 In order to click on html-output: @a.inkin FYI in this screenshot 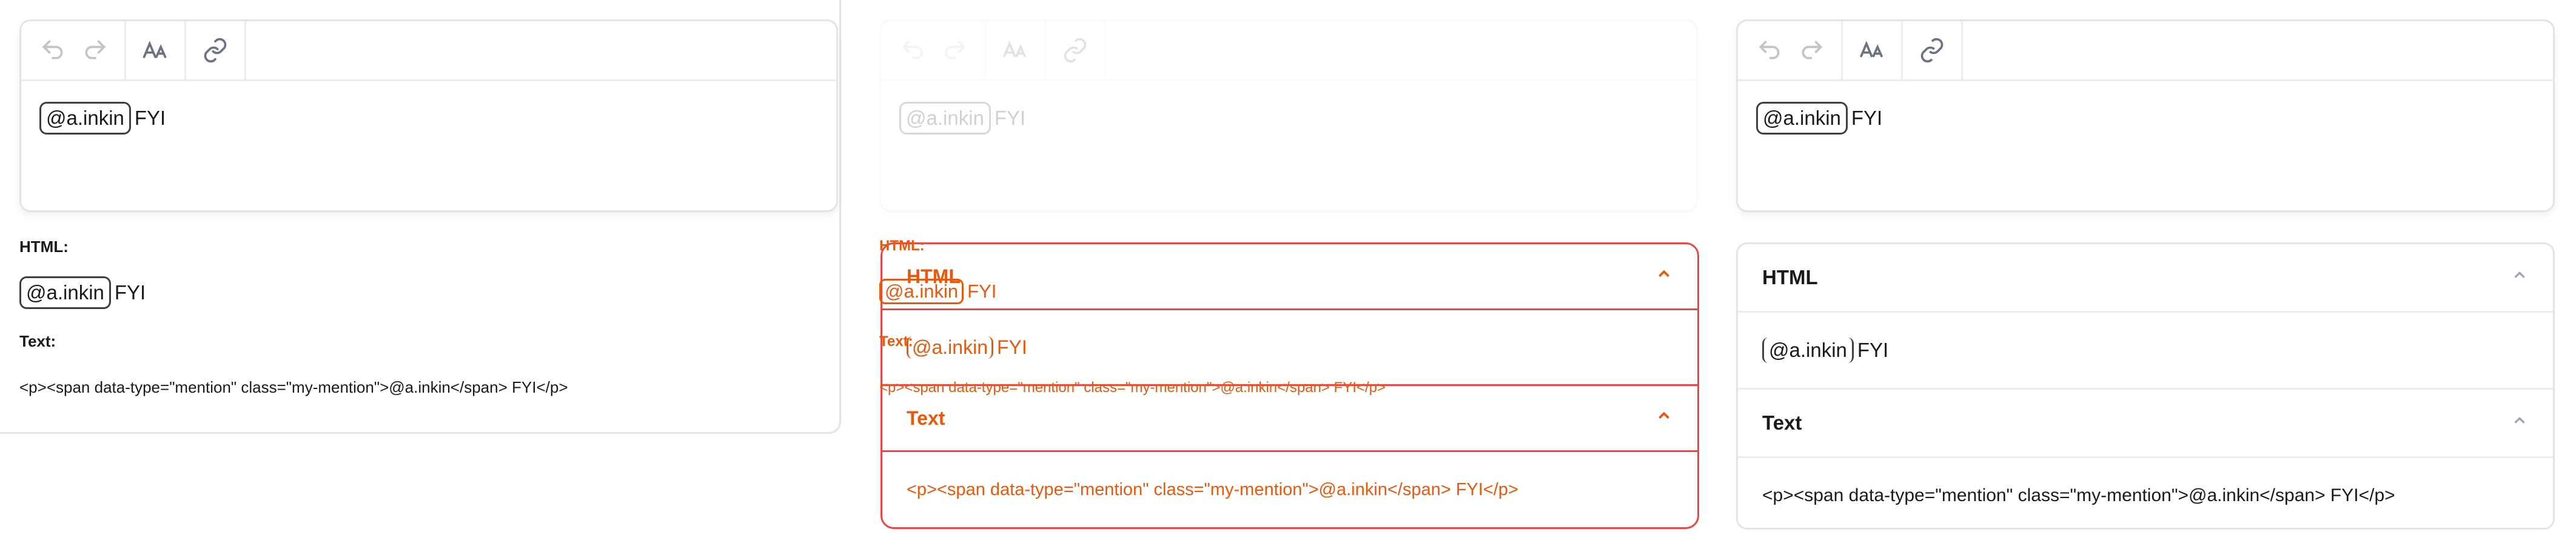, I will do `click(82, 292)`.